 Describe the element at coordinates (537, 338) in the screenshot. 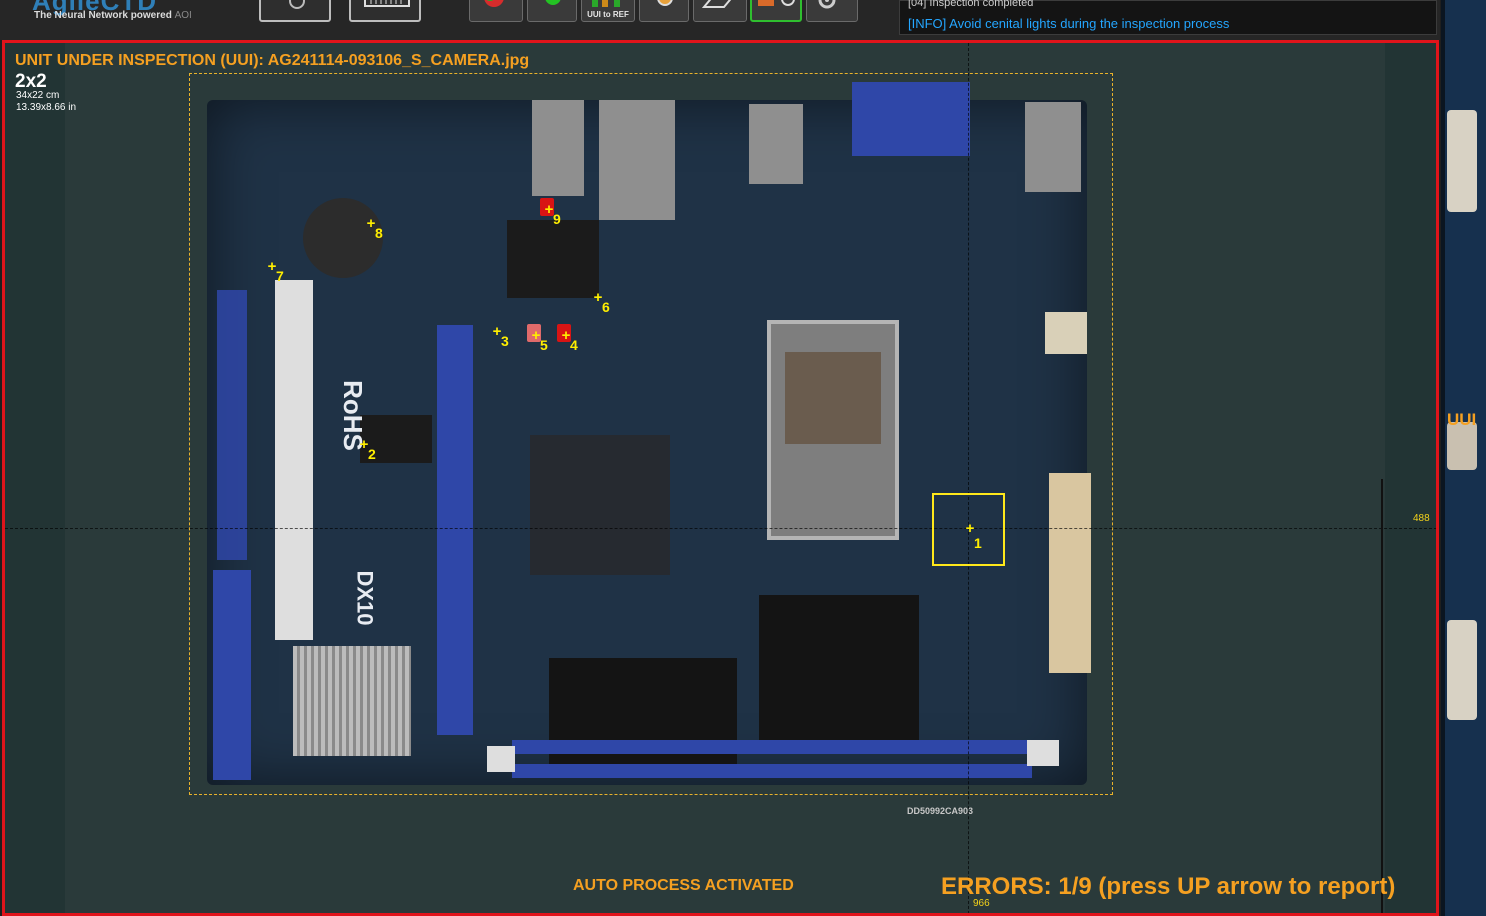

I see `marker-5: + 5` at that location.